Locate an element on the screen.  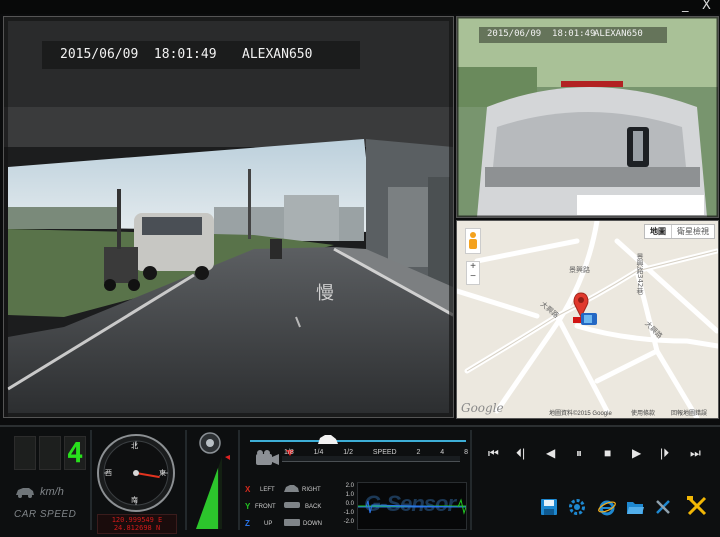
gsensor-left-label: LEFT is located at coordinates (267, 490).